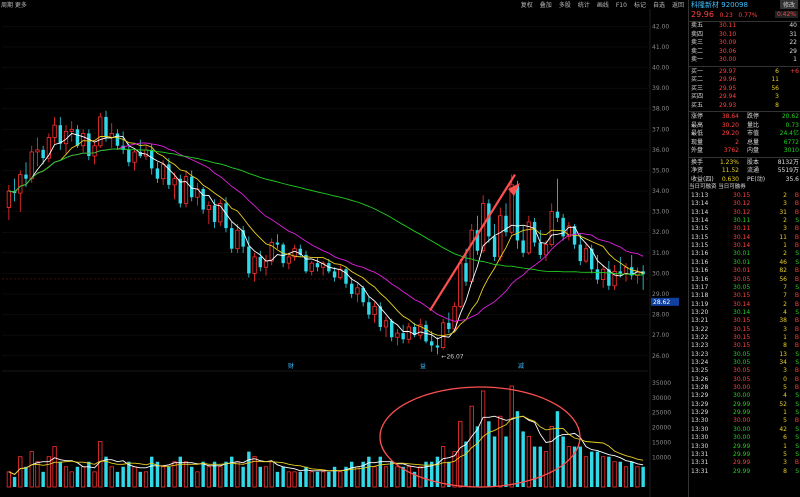 The image size is (800, 497). Describe the element at coordinates (745, 354) in the screenshot. I see `trade-row: 13:23 30.05 13 S` at that location.